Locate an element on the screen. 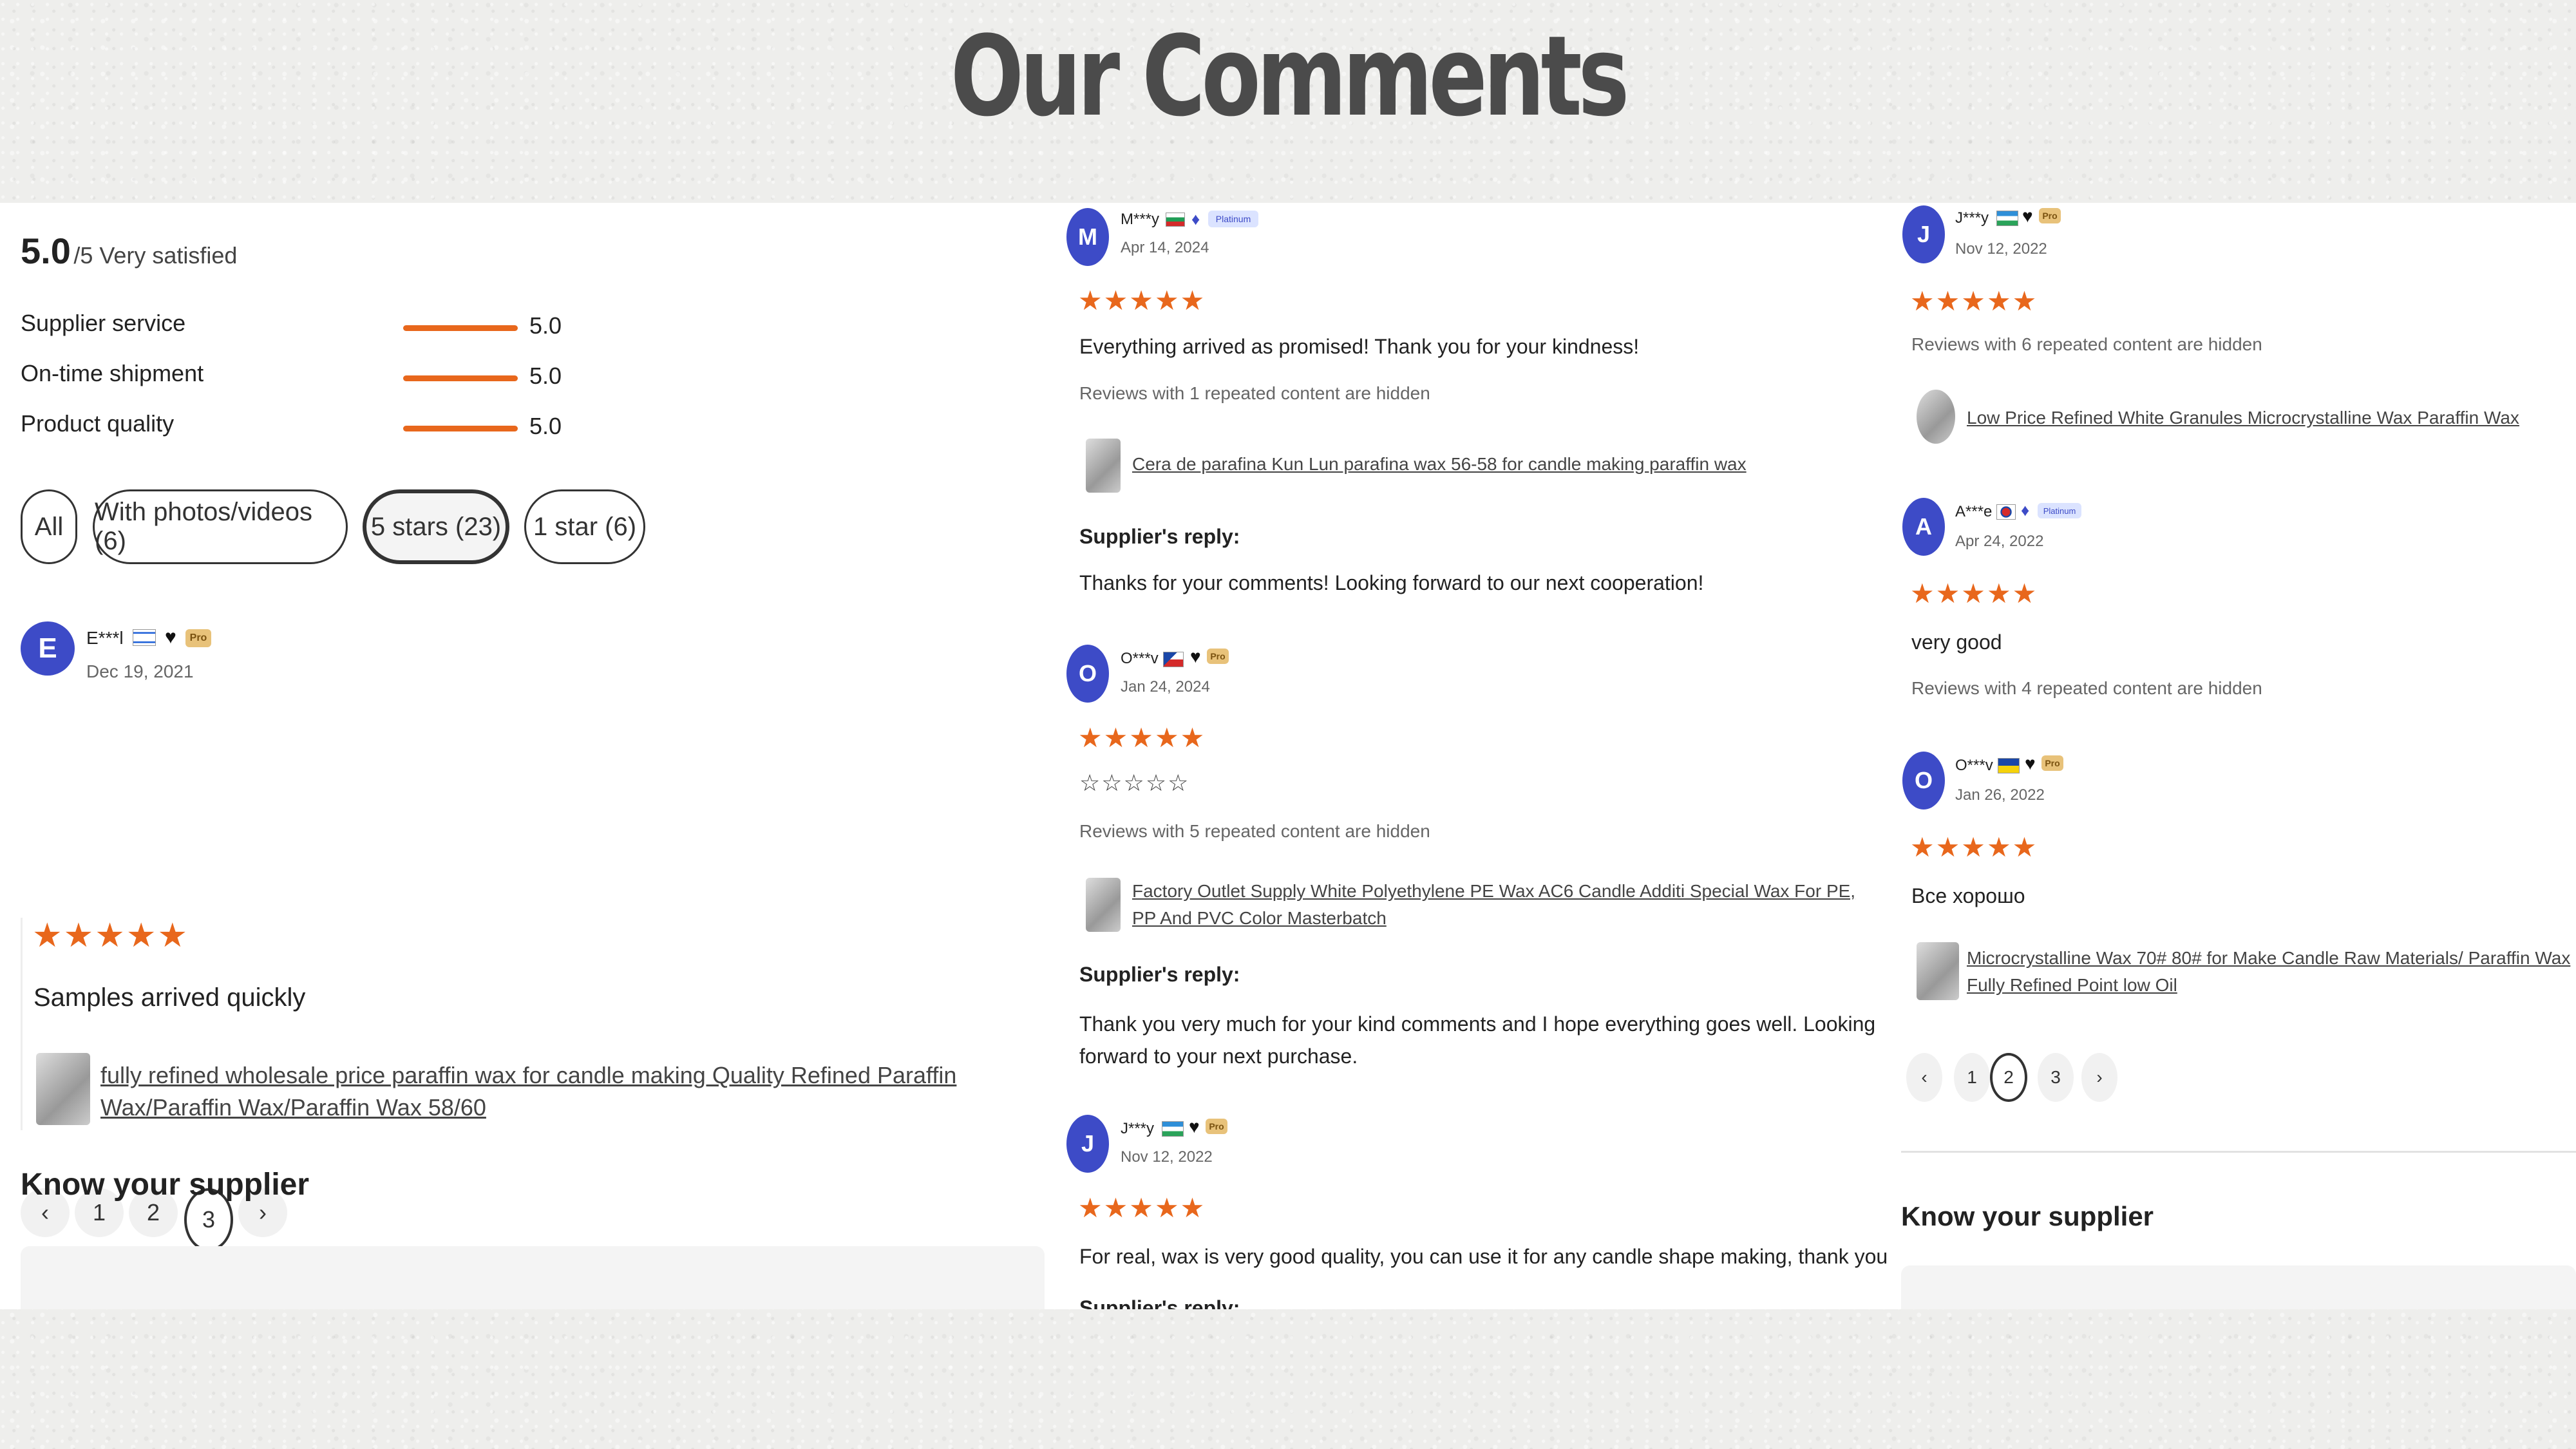 This screenshot has height=1449, width=2576. reviewer-name: M***y is located at coordinates (1140, 219).